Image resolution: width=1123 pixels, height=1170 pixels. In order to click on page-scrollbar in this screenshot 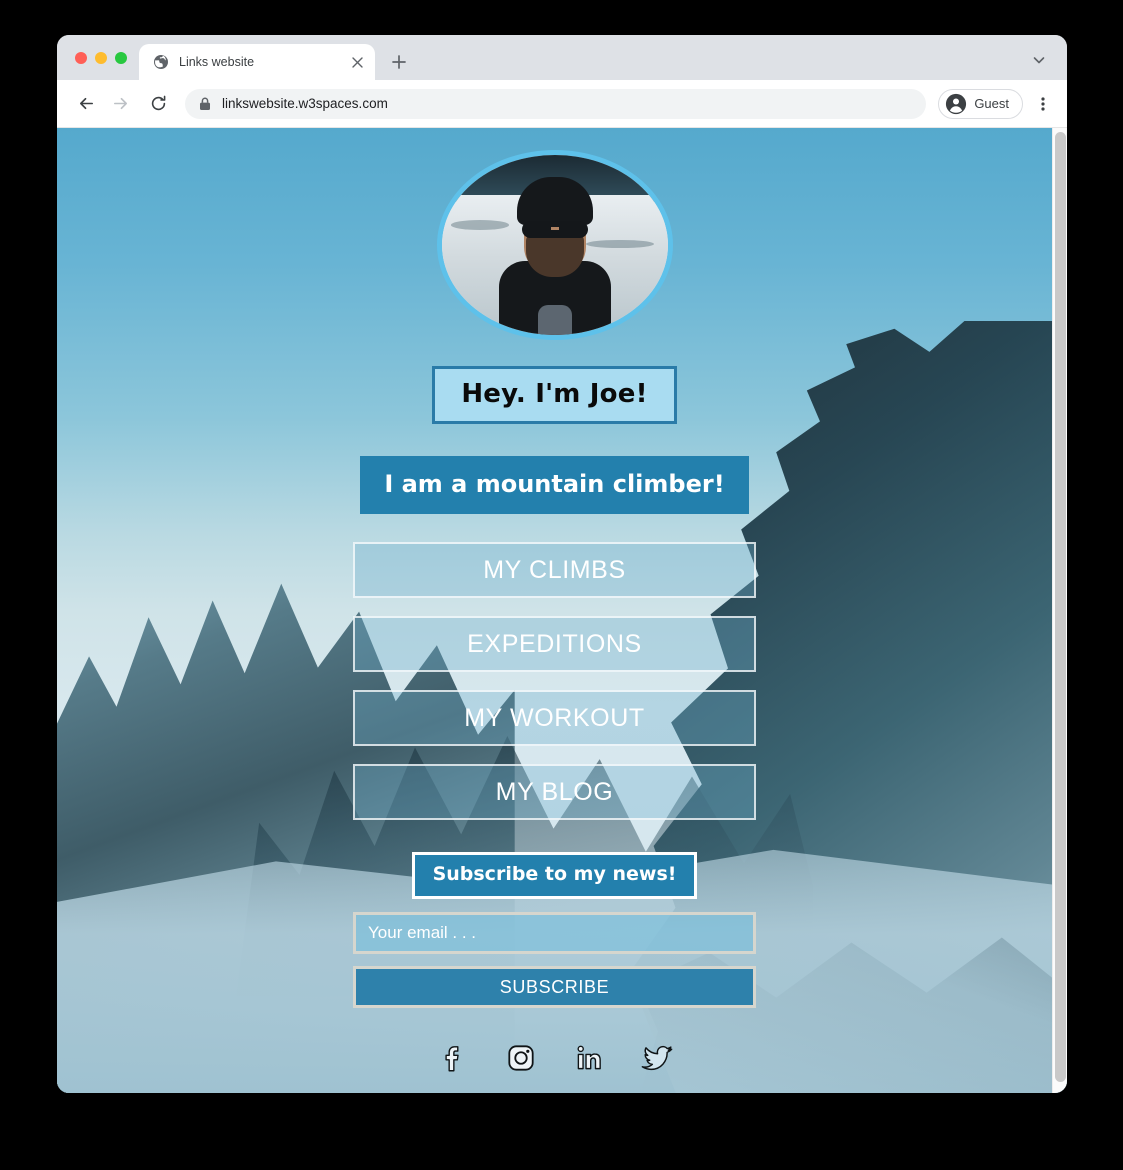, I will do `click(1059, 610)`.